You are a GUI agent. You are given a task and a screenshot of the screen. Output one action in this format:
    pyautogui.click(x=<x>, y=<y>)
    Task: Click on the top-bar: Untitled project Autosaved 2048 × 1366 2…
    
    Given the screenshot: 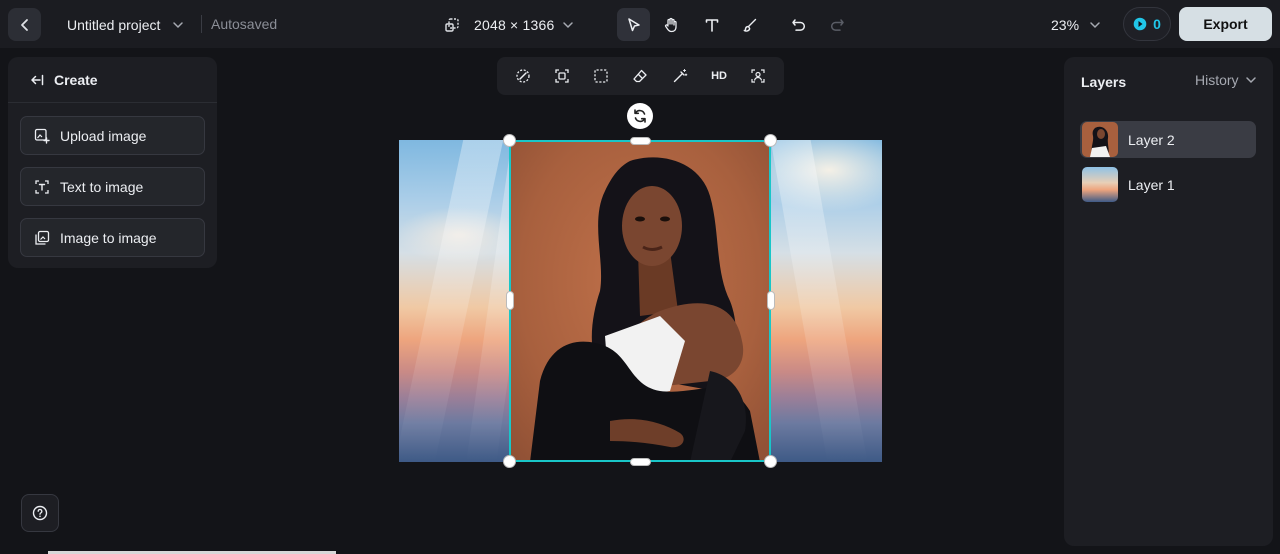 What is the action you would take?
    pyautogui.click(x=640, y=24)
    